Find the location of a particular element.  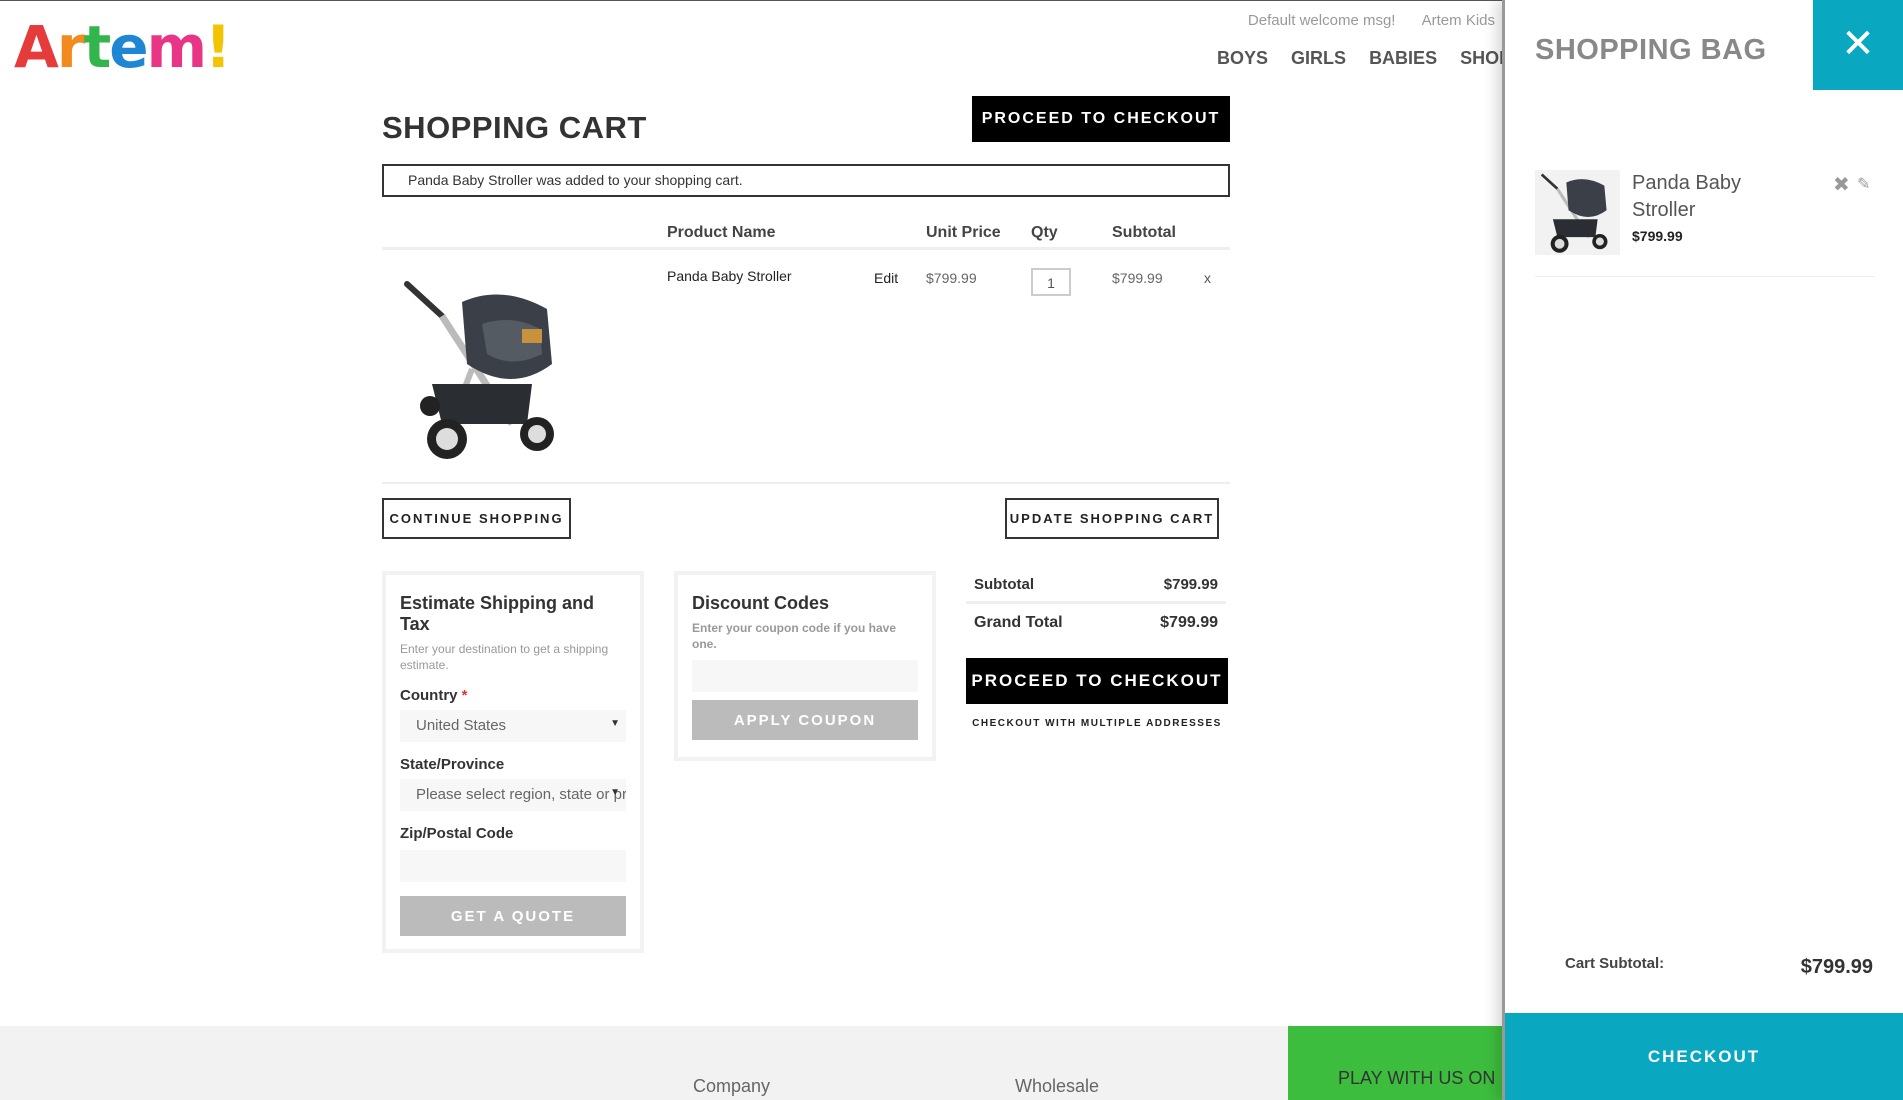

store-link: Artem Kids is located at coordinates (1458, 20).